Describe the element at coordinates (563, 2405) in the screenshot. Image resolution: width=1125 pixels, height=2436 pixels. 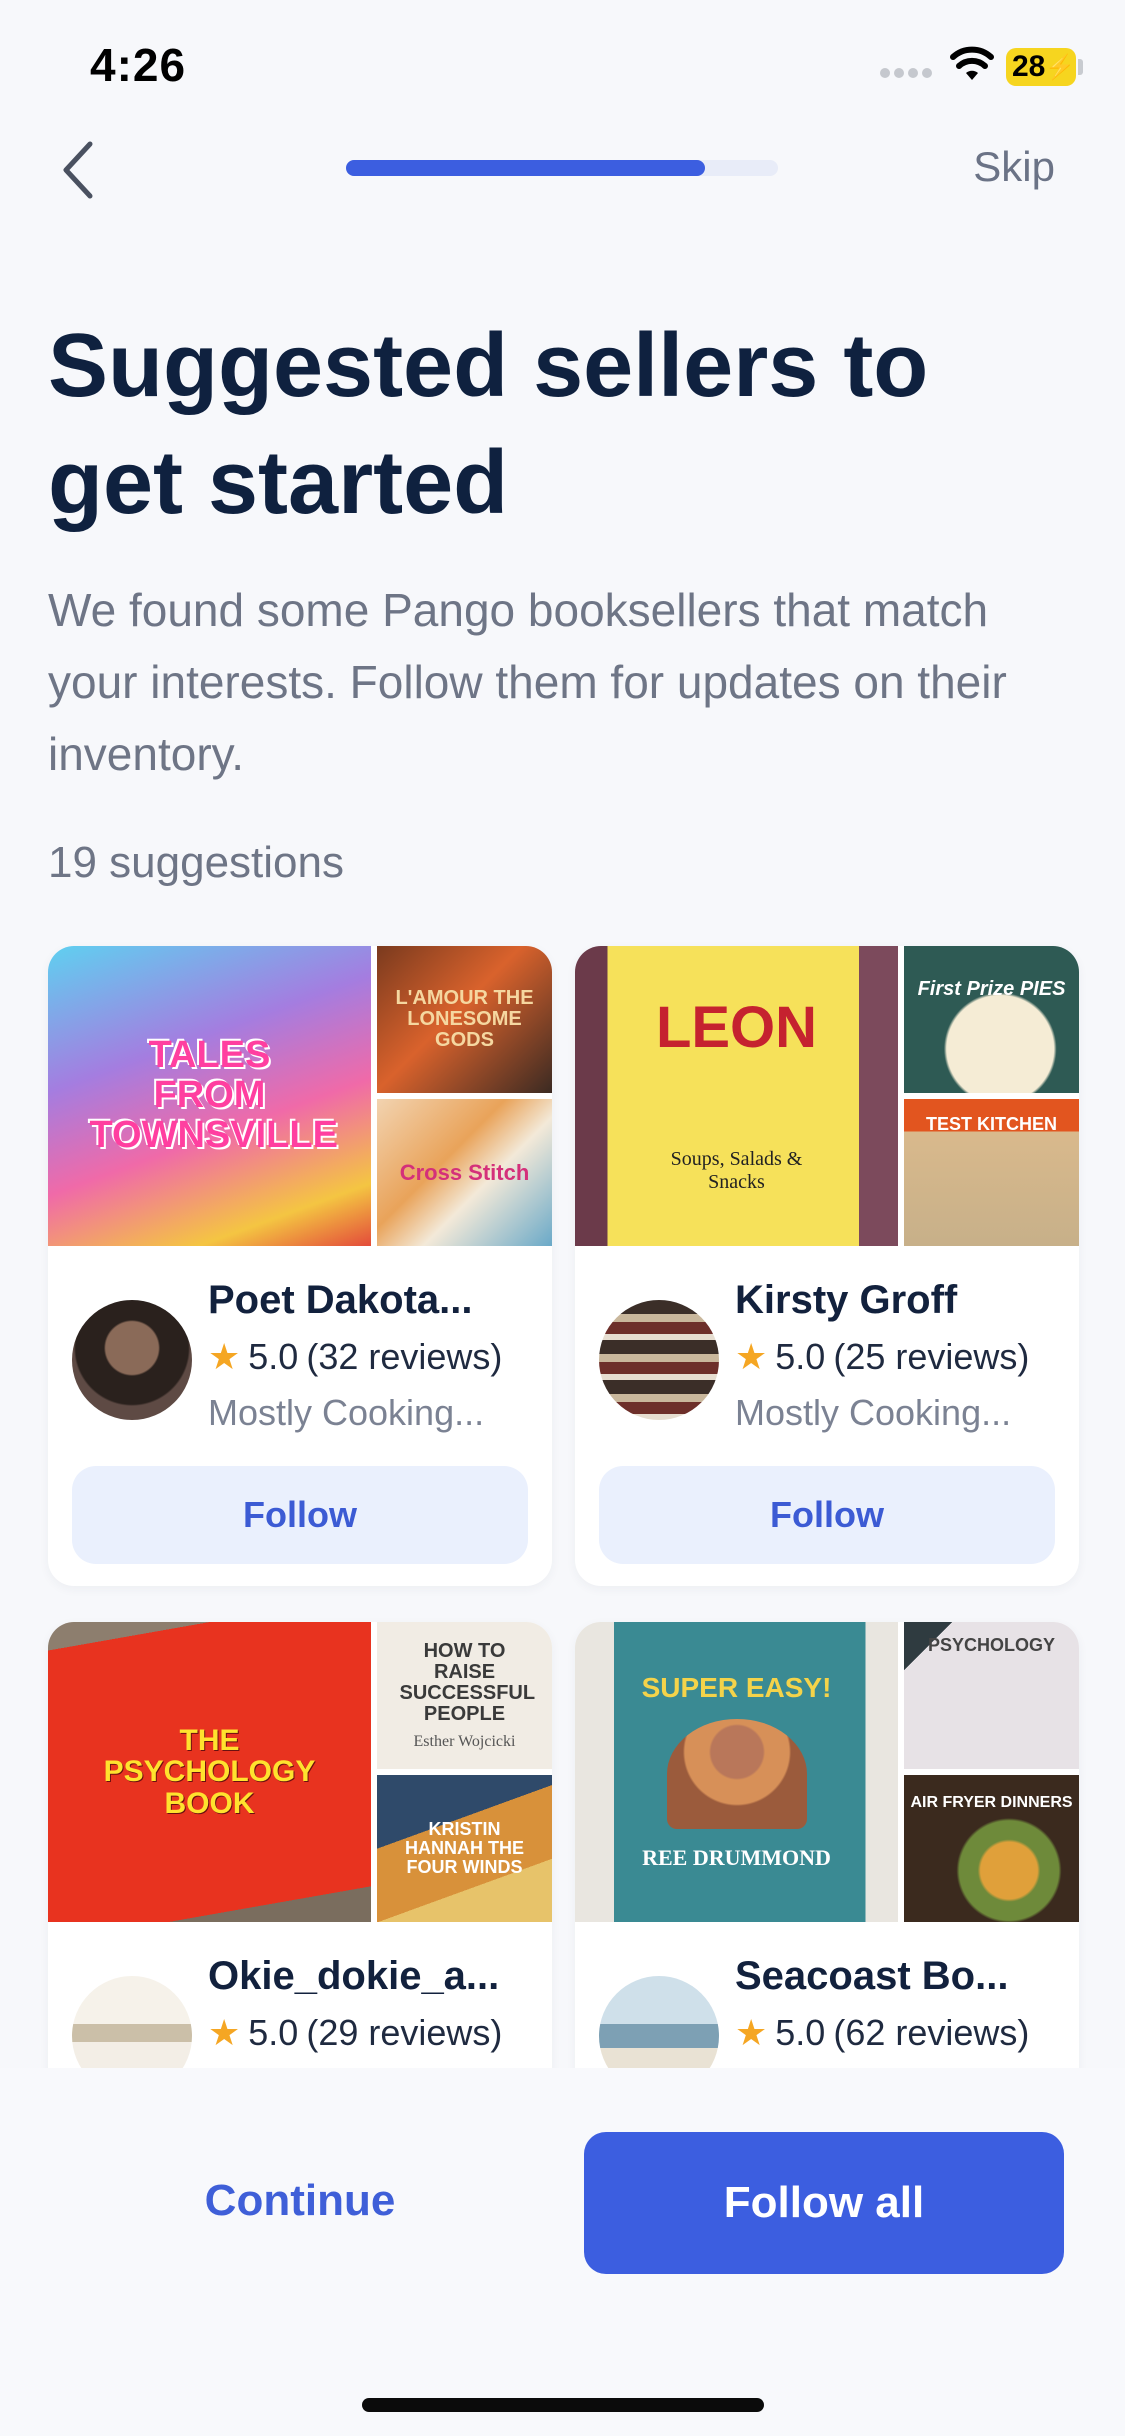
I see `home-indicator` at that location.